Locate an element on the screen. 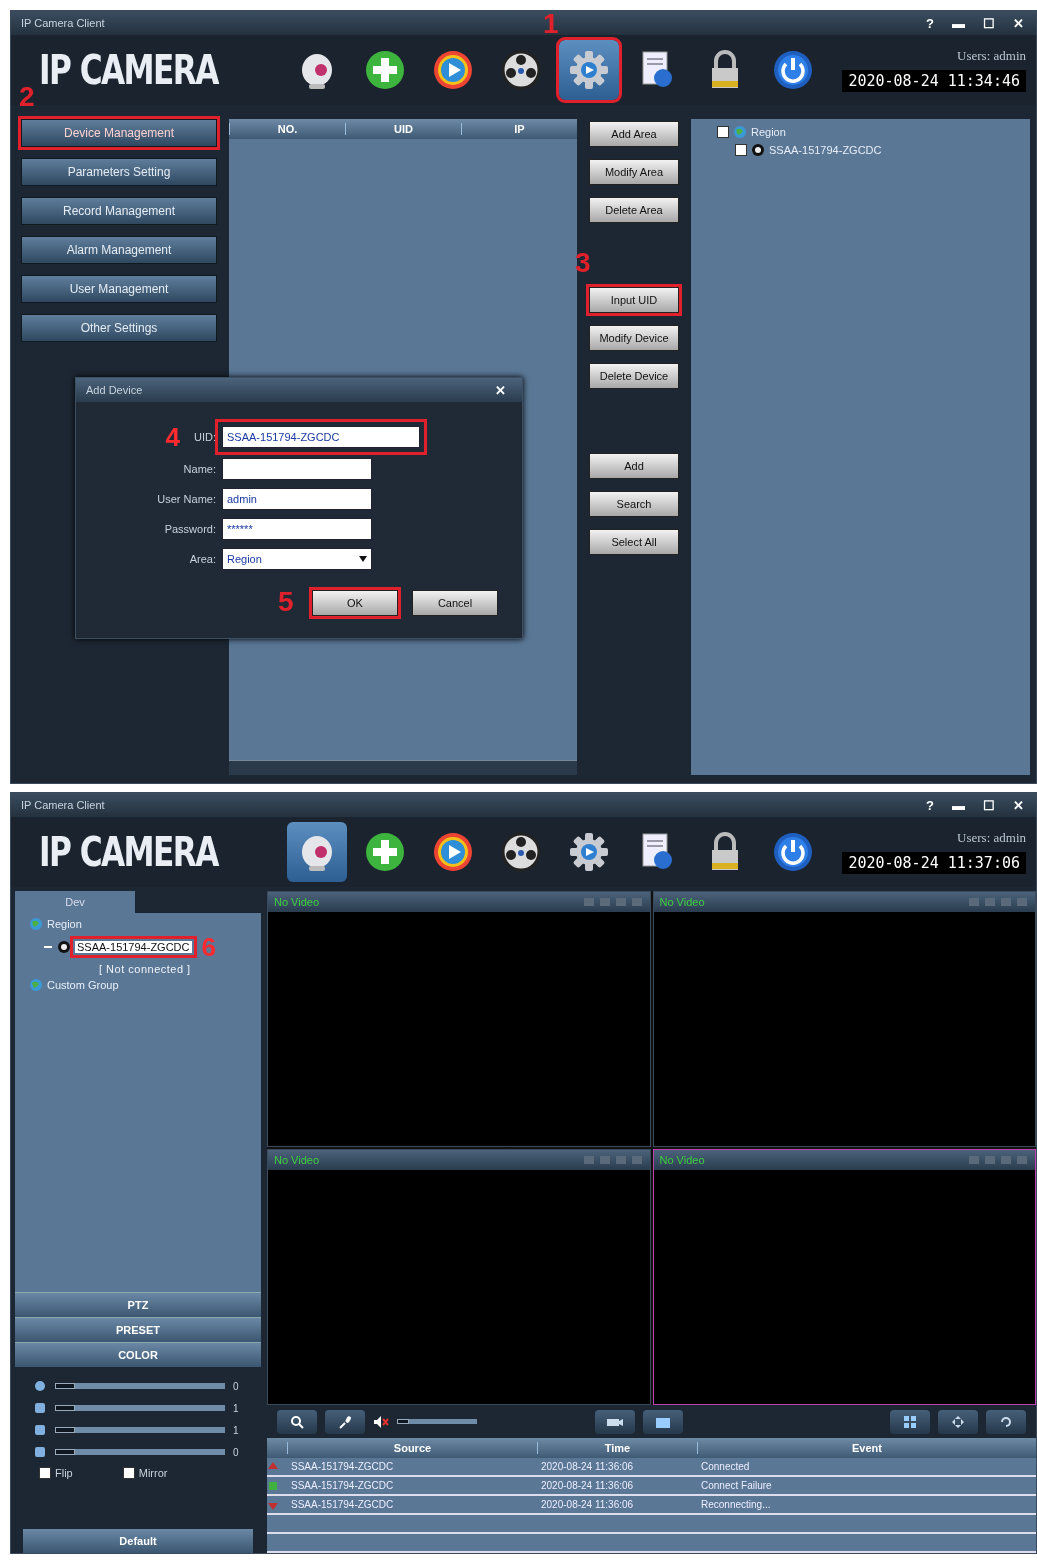  power-icon is located at coordinates (793, 70).